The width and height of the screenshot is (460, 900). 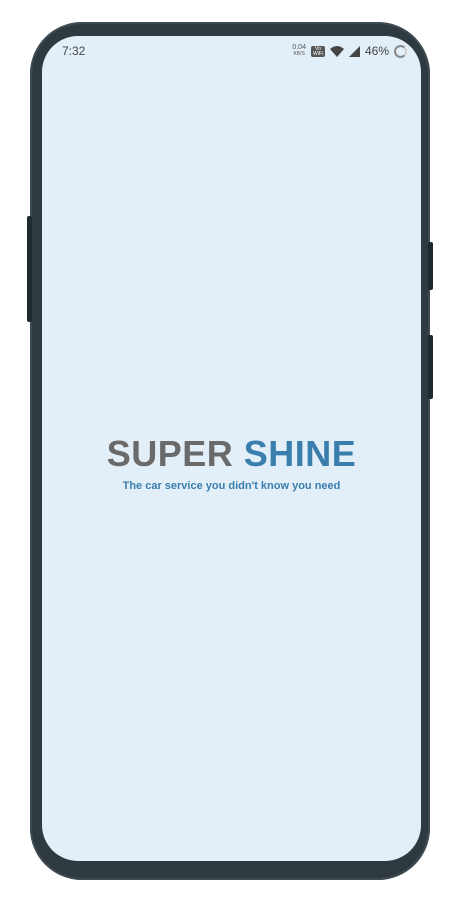 I want to click on power-button, so click(x=430, y=266).